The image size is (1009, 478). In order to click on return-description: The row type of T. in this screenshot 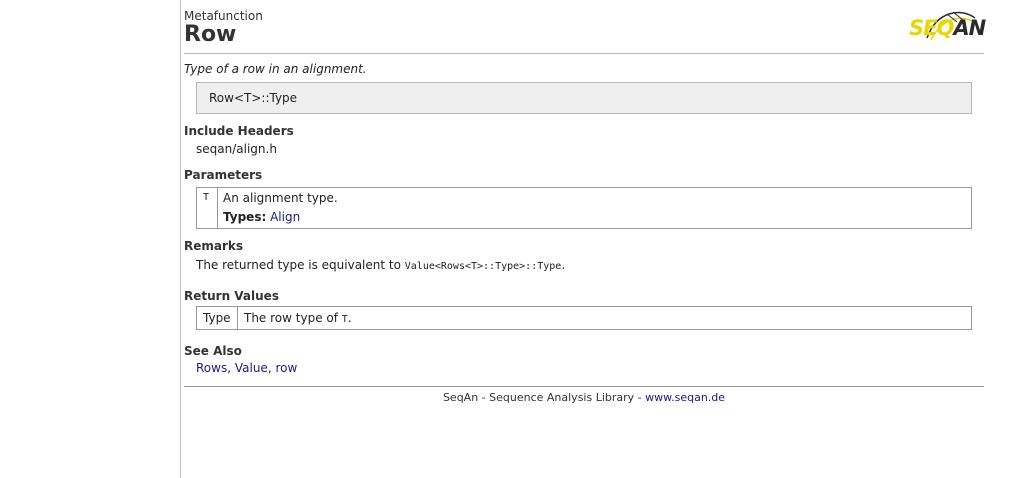, I will do `click(298, 318)`.